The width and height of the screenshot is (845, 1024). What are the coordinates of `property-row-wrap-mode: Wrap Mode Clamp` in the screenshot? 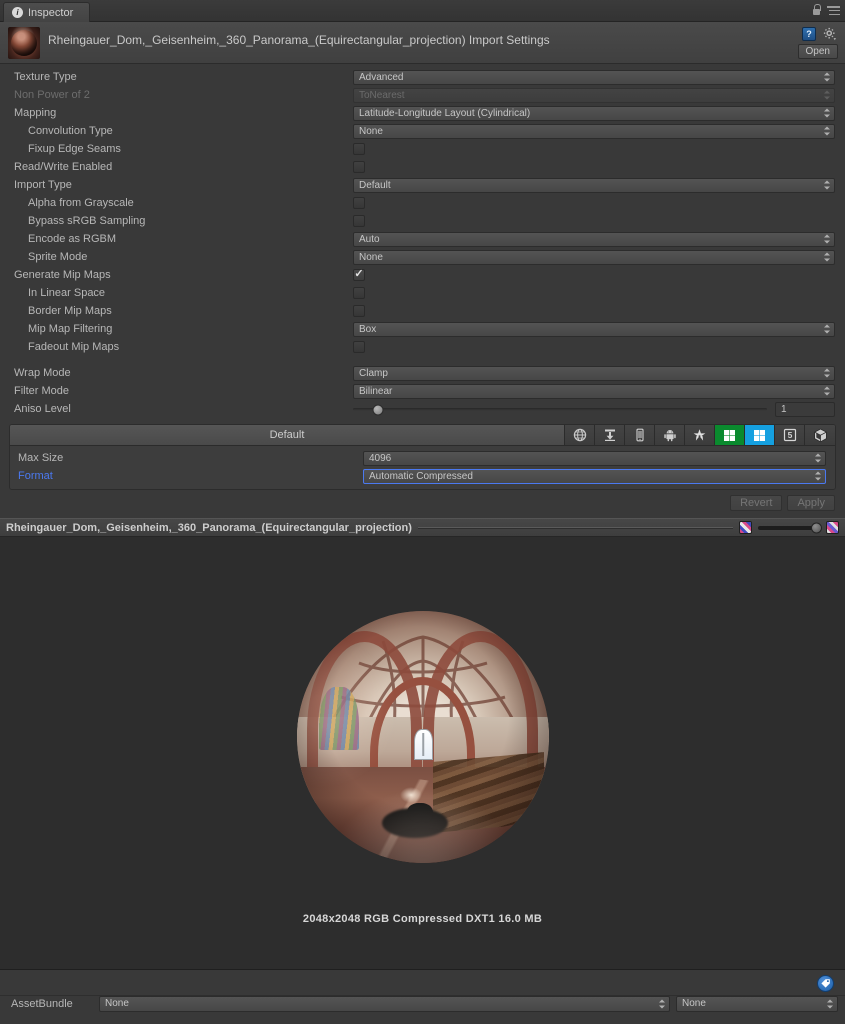 It's located at (422, 373).